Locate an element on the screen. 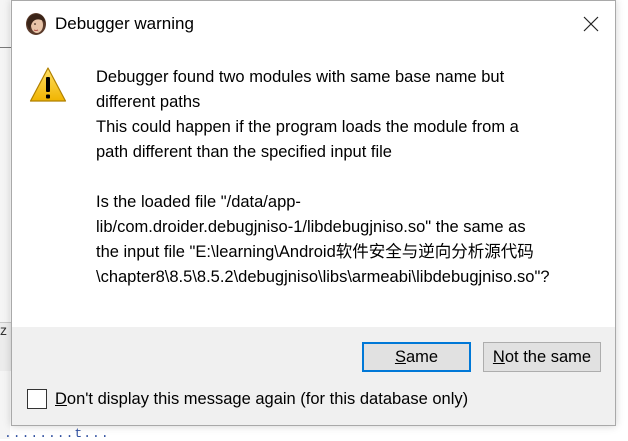 The height and width of the screenshot is (441, 628). not-same-label-rest: ot the same is located at coordinates (548, 356).